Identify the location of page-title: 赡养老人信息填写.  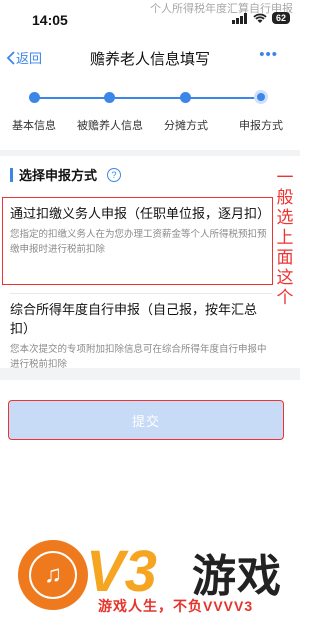
(149, 59).